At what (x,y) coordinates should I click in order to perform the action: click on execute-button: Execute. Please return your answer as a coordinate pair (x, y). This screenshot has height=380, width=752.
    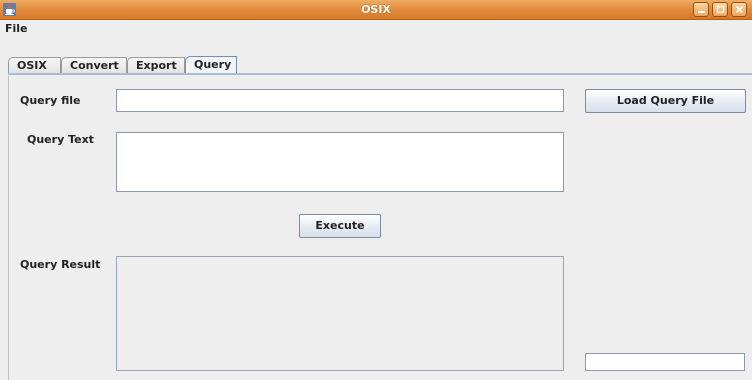
    Looking at the image, I should click on (340, 226).